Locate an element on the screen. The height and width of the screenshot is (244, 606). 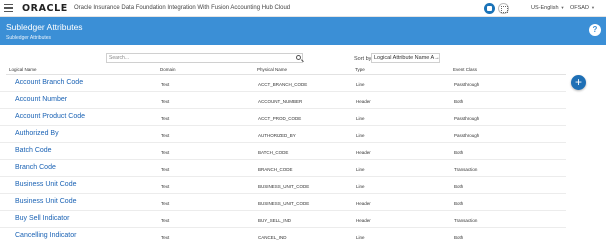
column-header-logical-name: Logical Name is located at coordinates (23, 69).